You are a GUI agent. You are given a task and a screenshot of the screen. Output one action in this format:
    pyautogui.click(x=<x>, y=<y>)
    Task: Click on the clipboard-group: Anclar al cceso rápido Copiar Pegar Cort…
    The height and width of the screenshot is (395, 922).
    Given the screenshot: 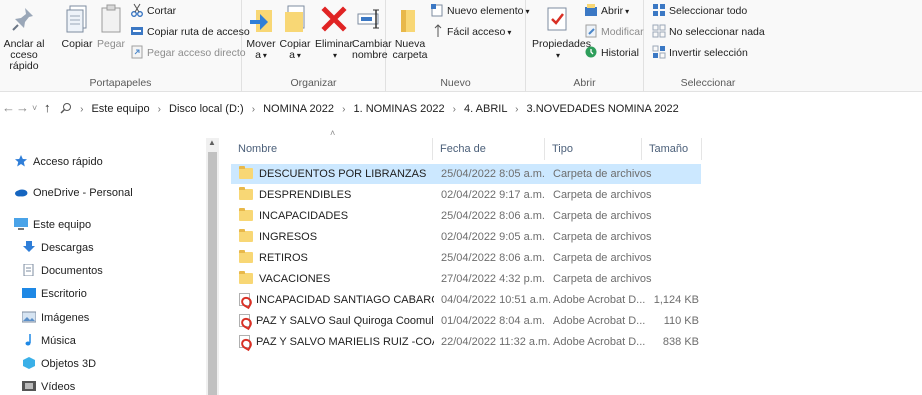 What is the action you would take?
    pyautogui.click(x=125, y=46)
    